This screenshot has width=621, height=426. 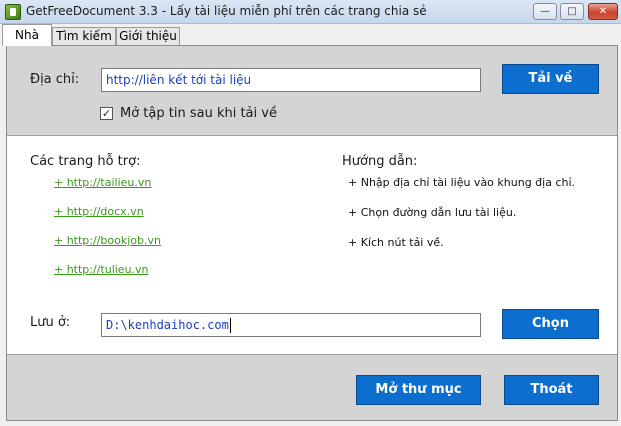 What do you see at coordinates (50, 322) in the screenshot?
I see `save-location-label: Lưu ở:` at bounding box center [50, 322].